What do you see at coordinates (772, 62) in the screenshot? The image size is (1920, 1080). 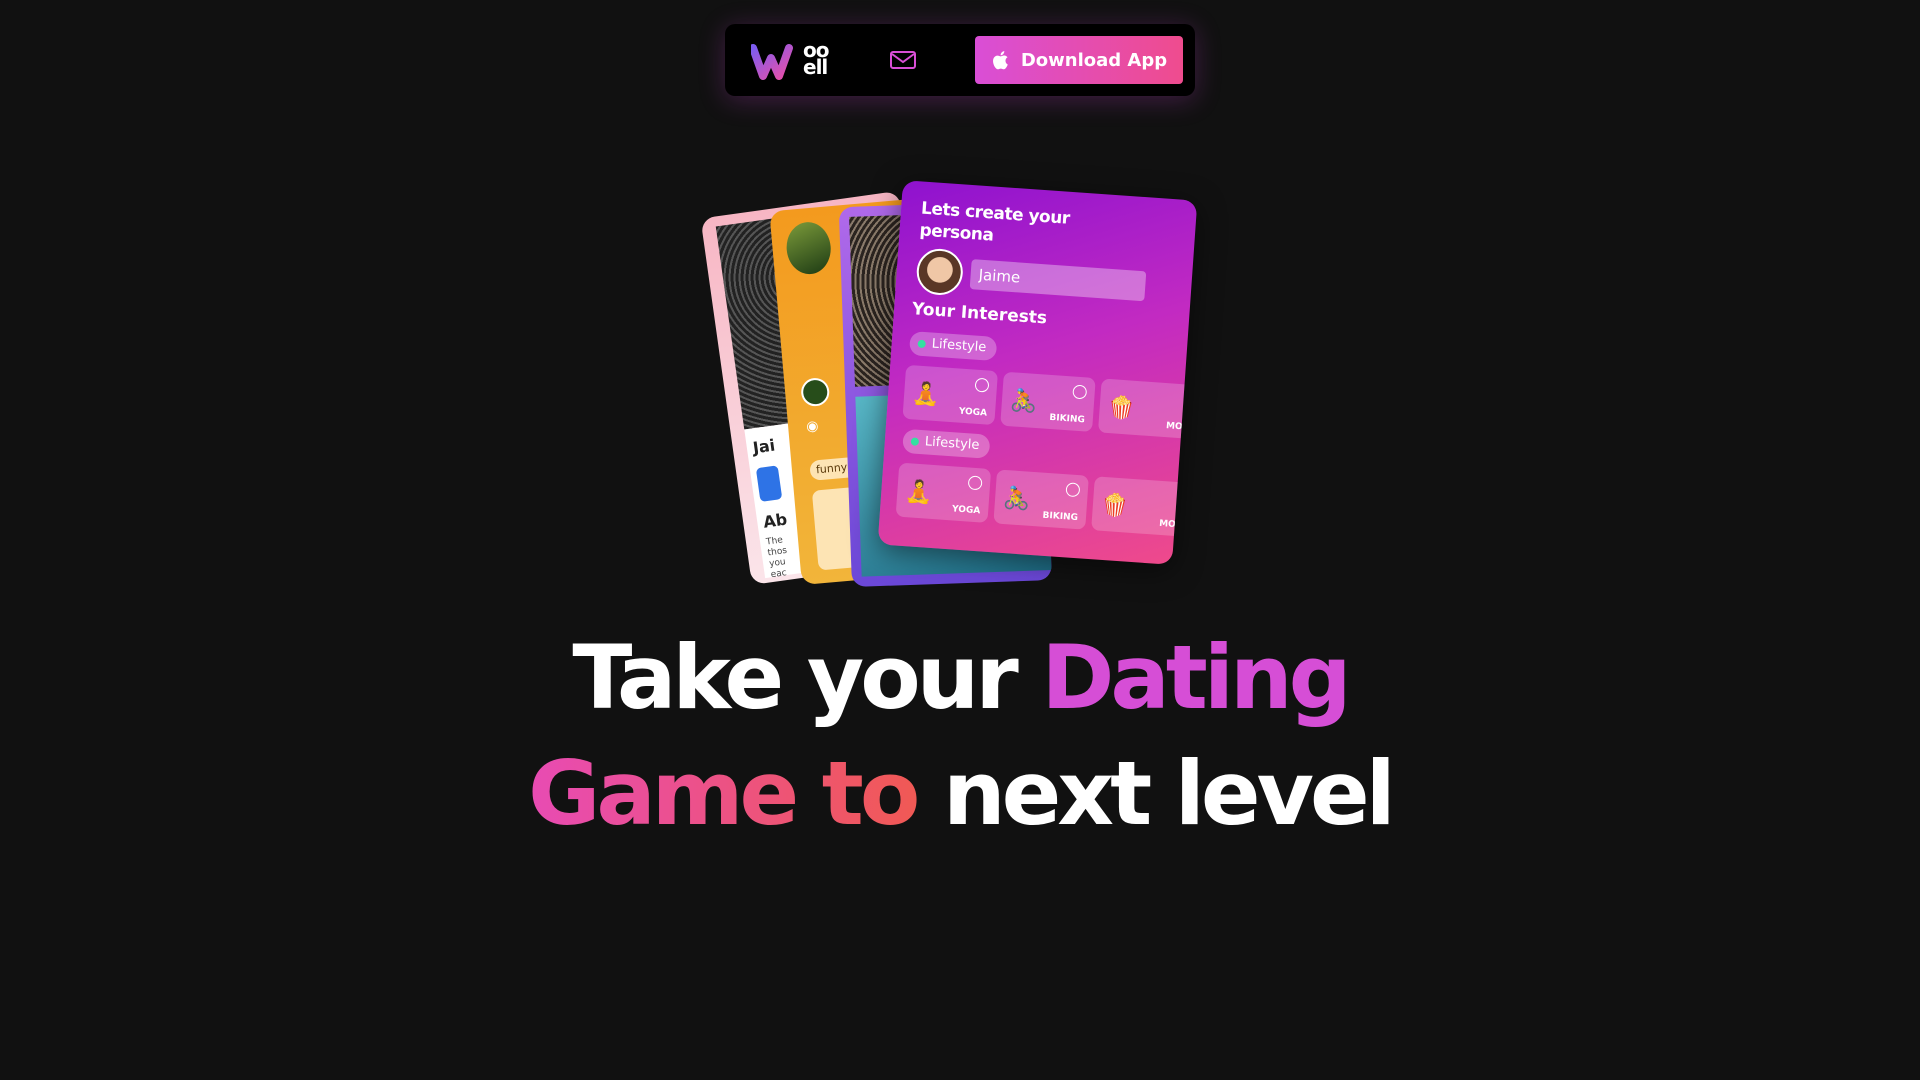 I see `logo-w-icon` at bounding box center [772, 62].